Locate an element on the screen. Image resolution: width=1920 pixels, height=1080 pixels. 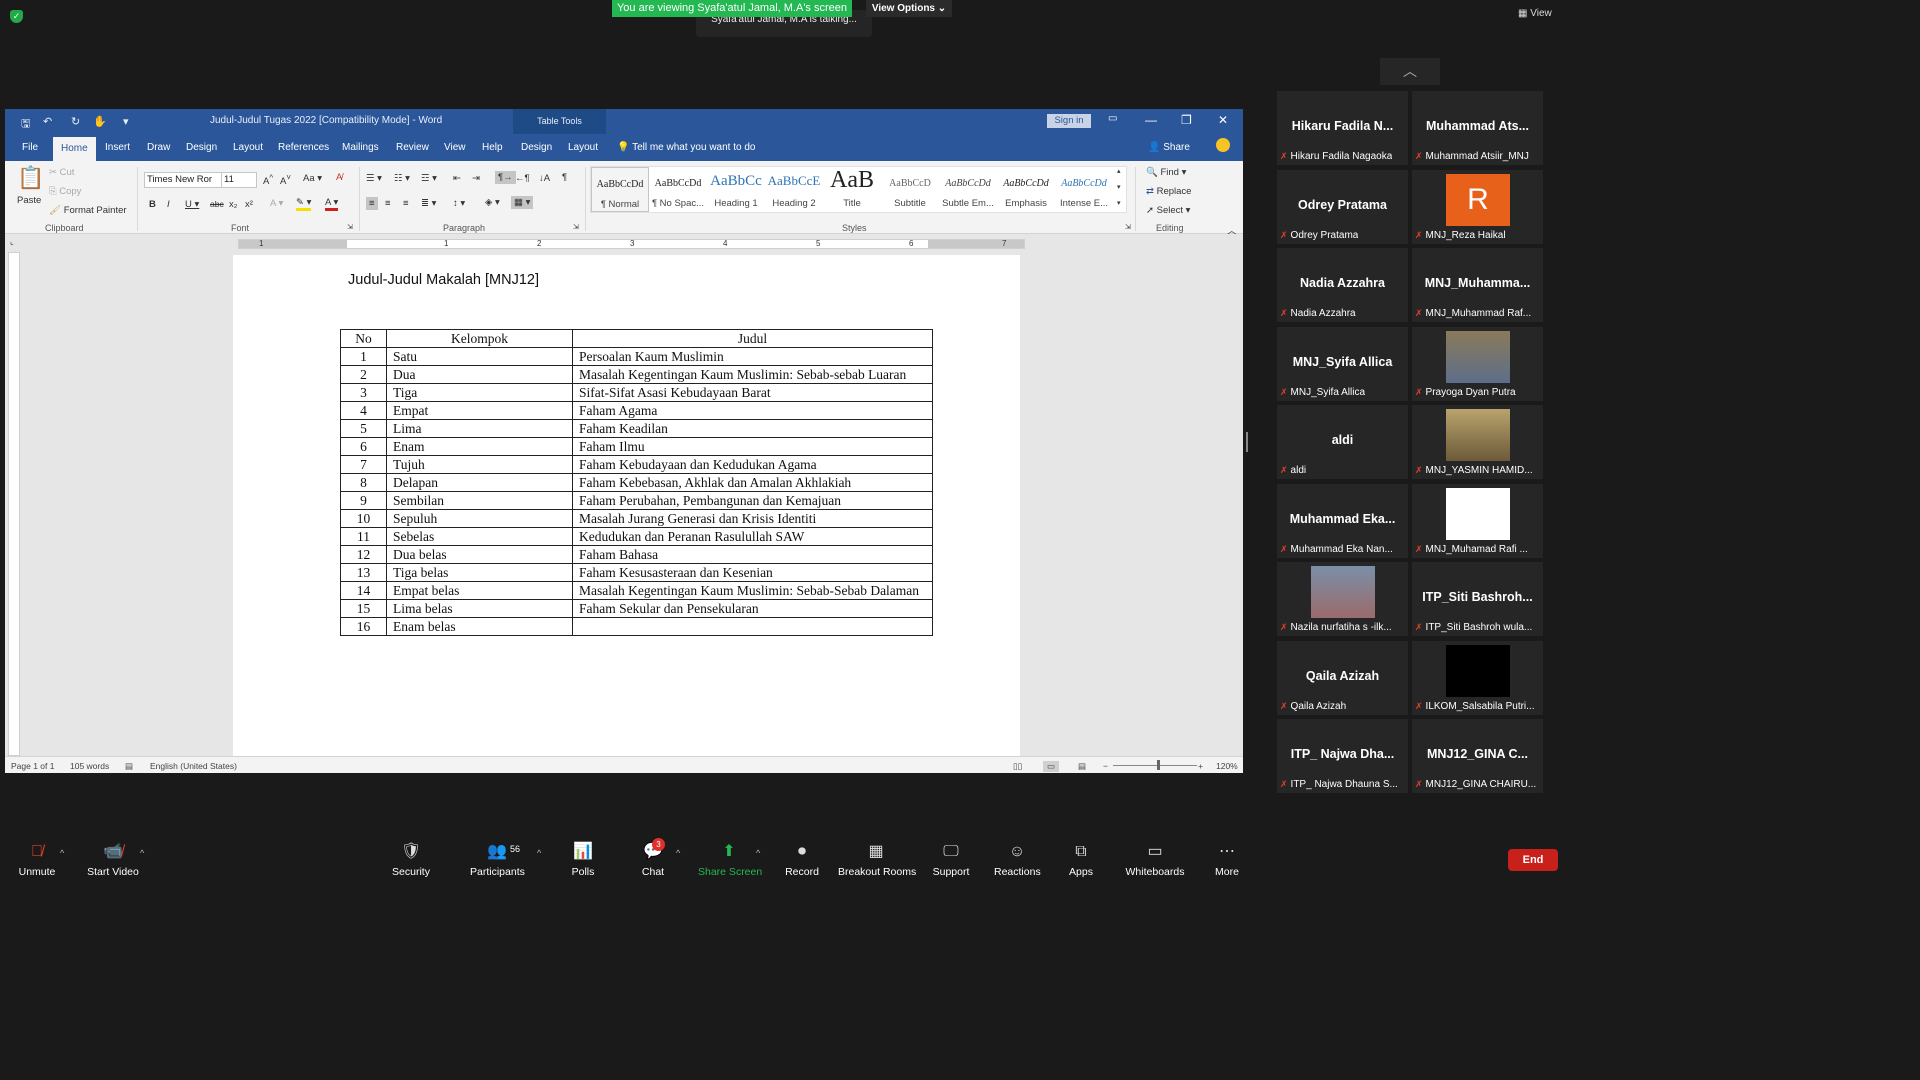
styles-scroll-up-icon: ▴ is located at coordinates (1119, 171).